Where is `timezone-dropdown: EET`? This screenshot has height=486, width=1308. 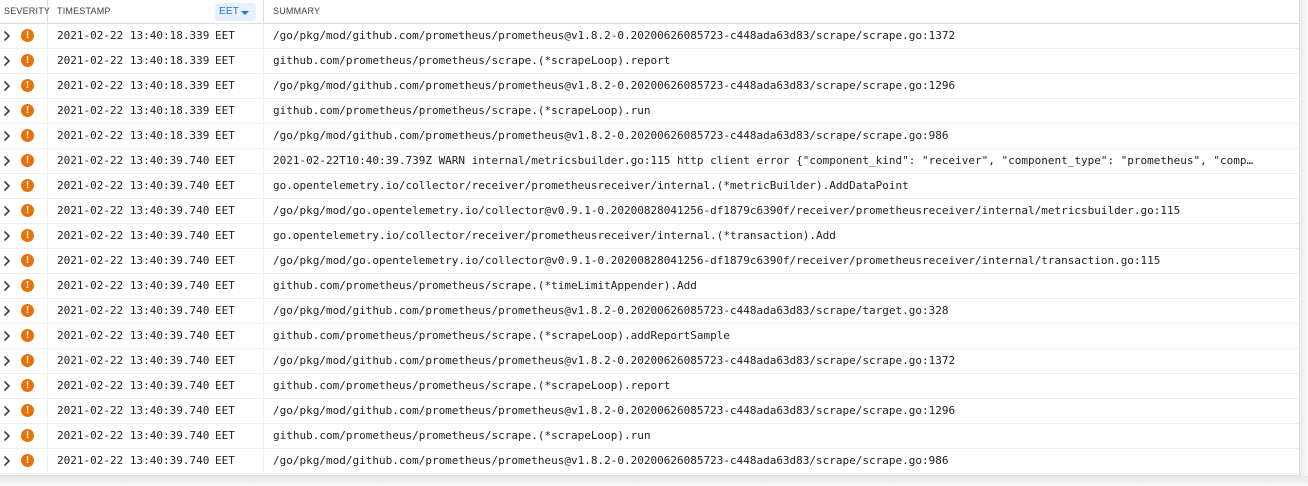 timezone-dropdown: EET is located at coordinates (235, 12).